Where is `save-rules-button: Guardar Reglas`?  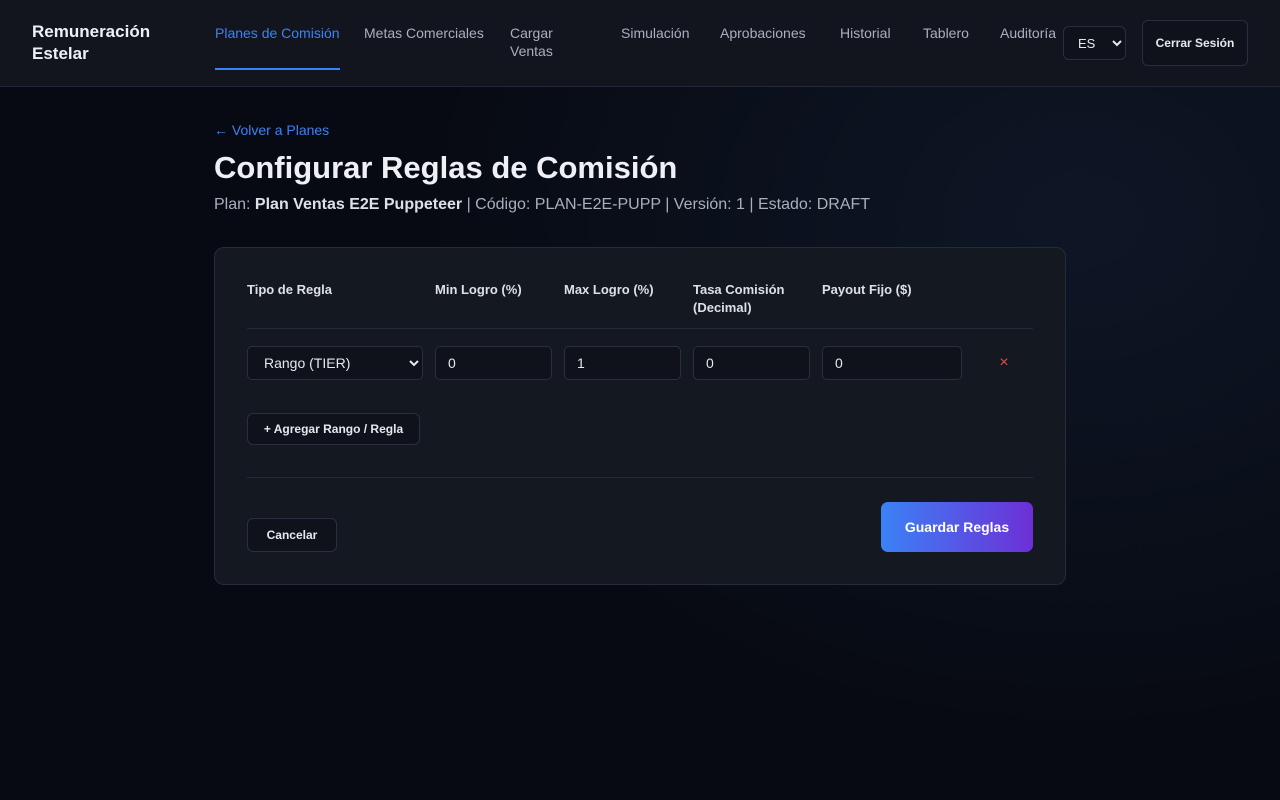 save-rules-button: Guardar Reglas is located at coordinates (957, 527).